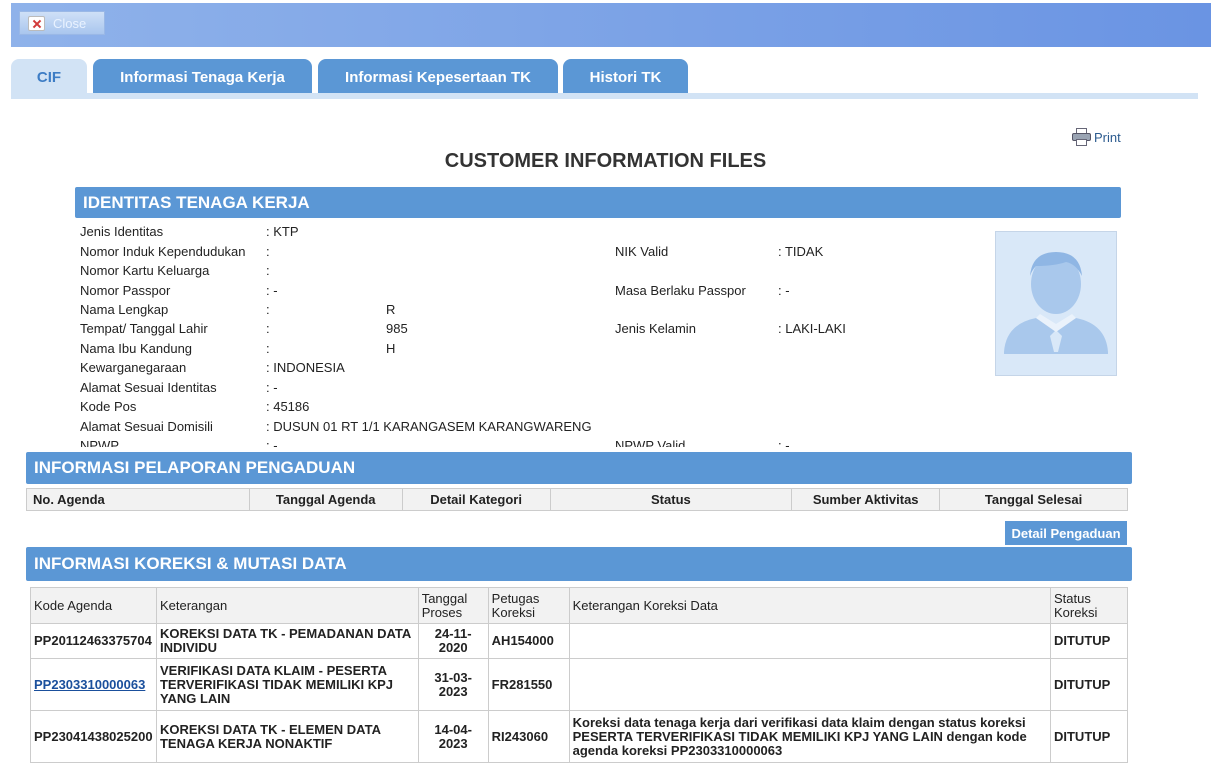  Describe the element at coordinates (70, 23) in the screenshot. I see `close-button-label: Close` at that location.